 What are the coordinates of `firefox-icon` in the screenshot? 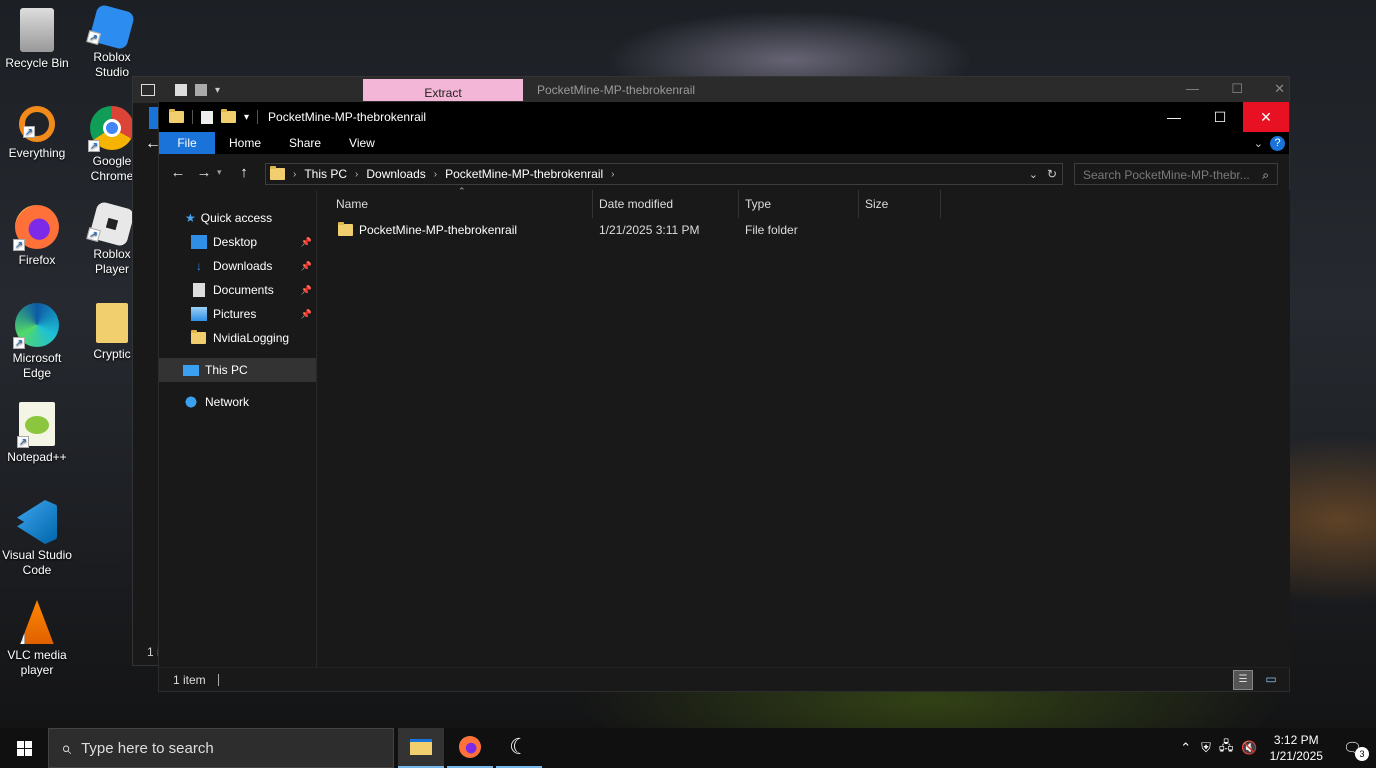 It's located at (470, 747).